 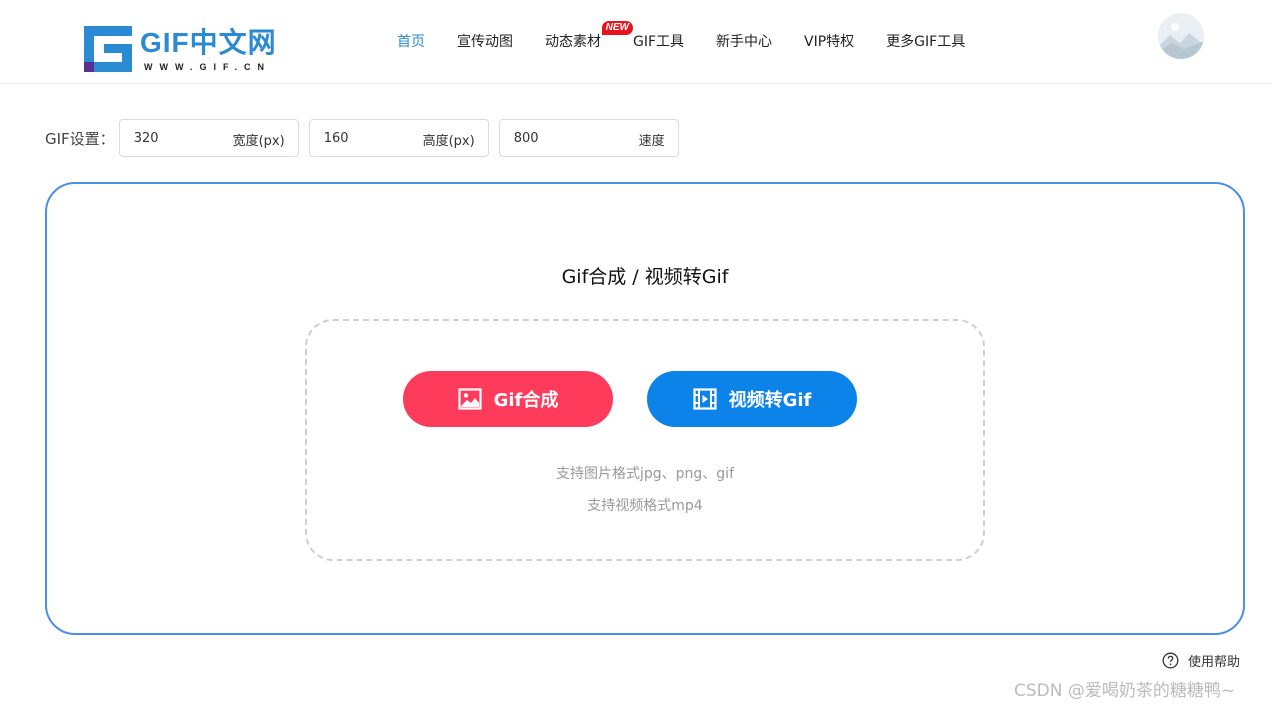 What do you see at coordinates (1125, 691) in the screenshot?
I see `watermark-text: CSDN @爱喝奶茶的糖糖鸭~` at bounding box center [1125, 691].